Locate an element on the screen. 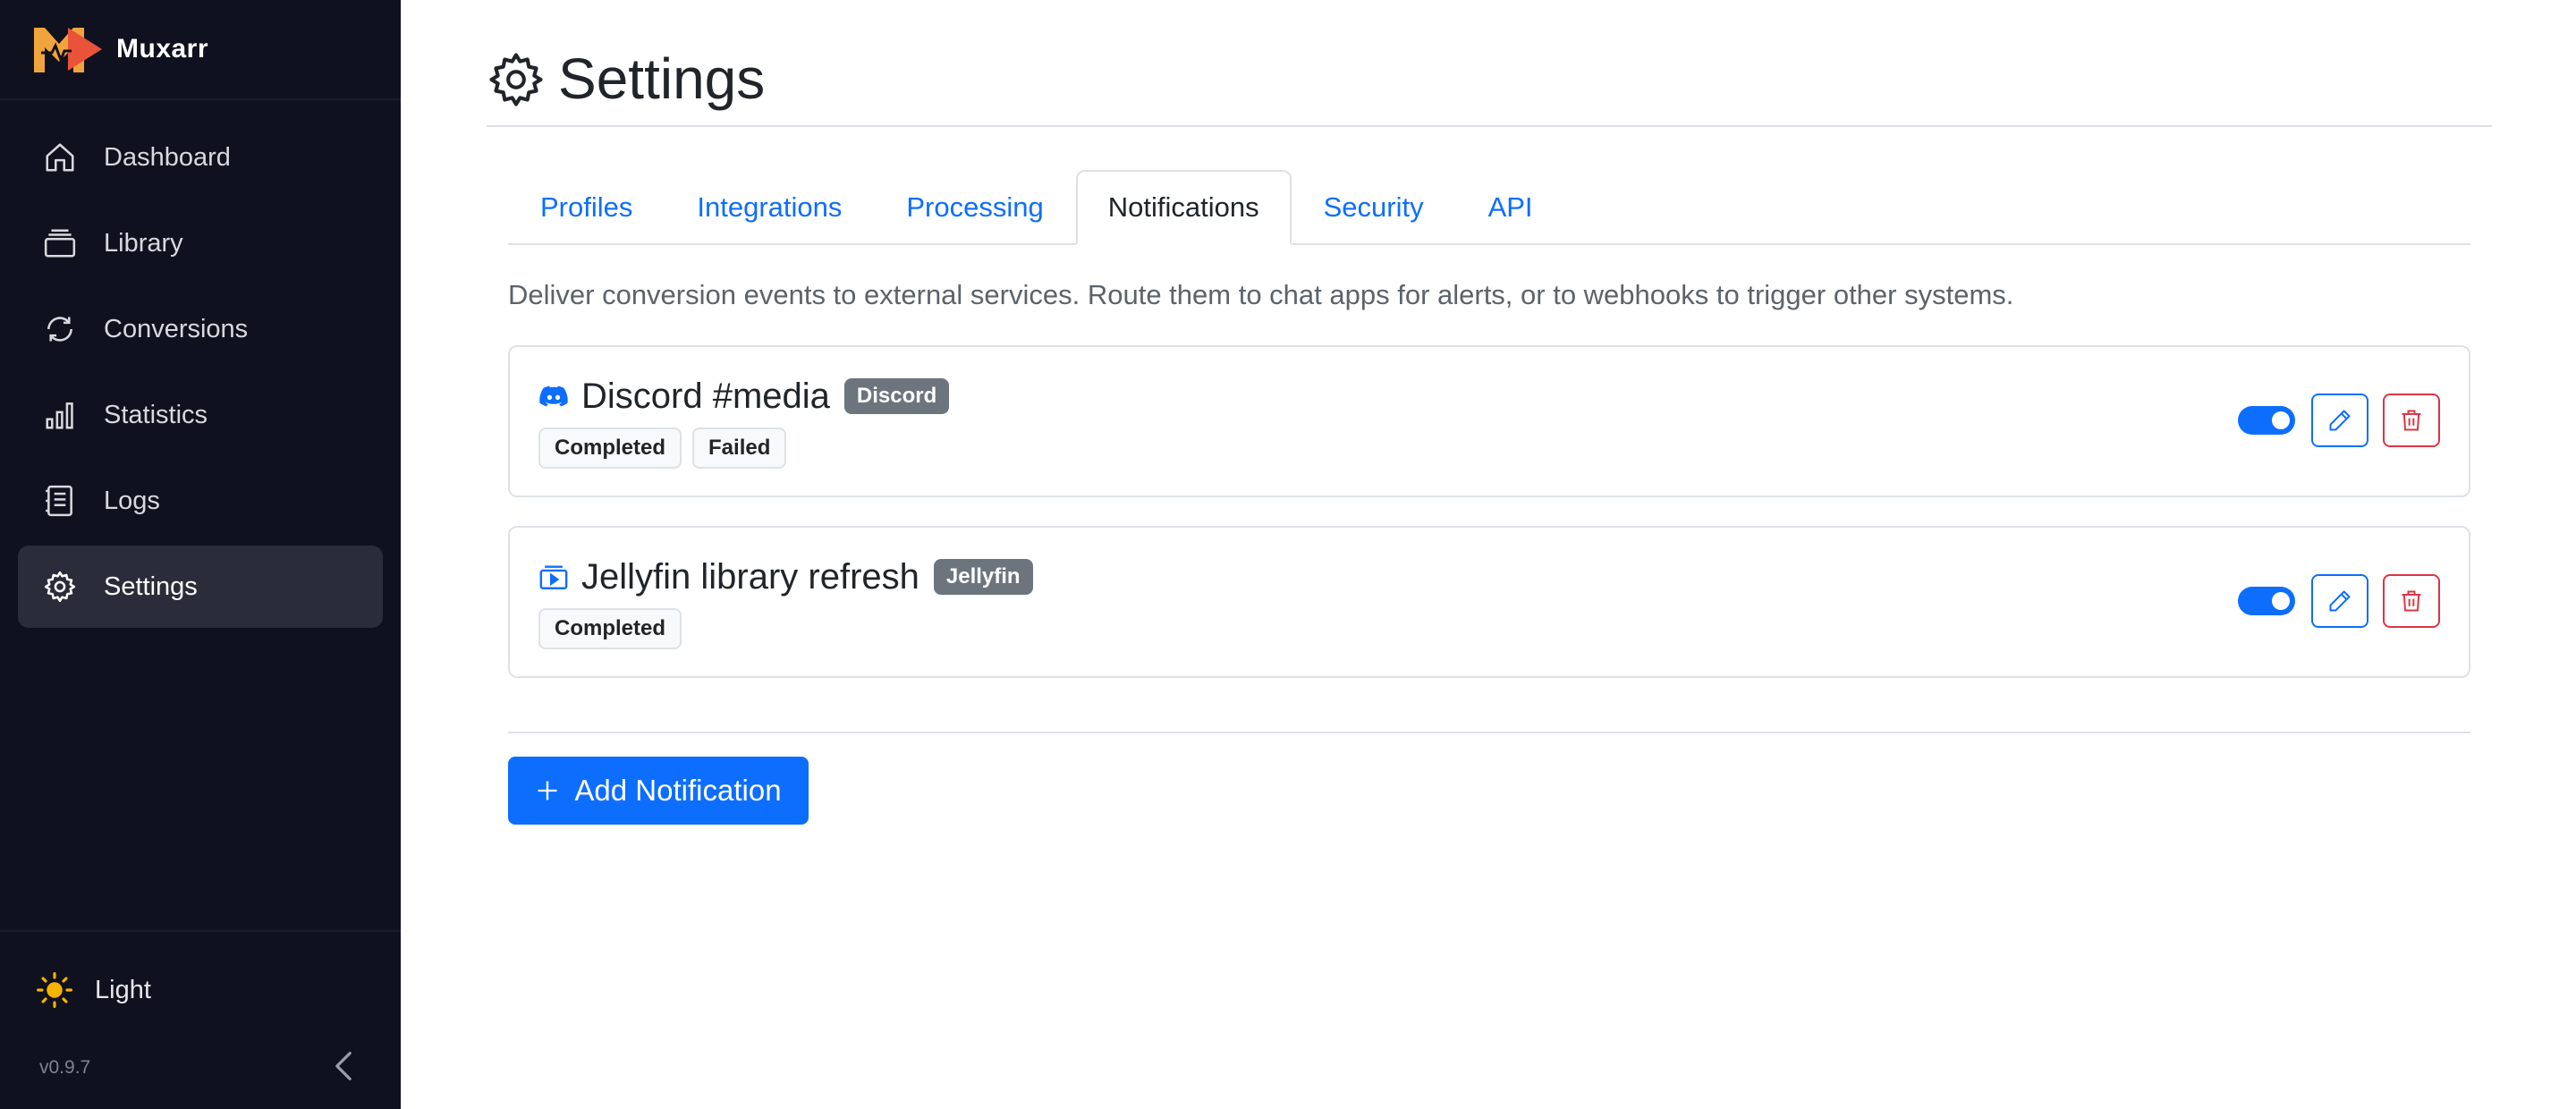  notification-name: Discord #media is located at coordinates (705, 396).